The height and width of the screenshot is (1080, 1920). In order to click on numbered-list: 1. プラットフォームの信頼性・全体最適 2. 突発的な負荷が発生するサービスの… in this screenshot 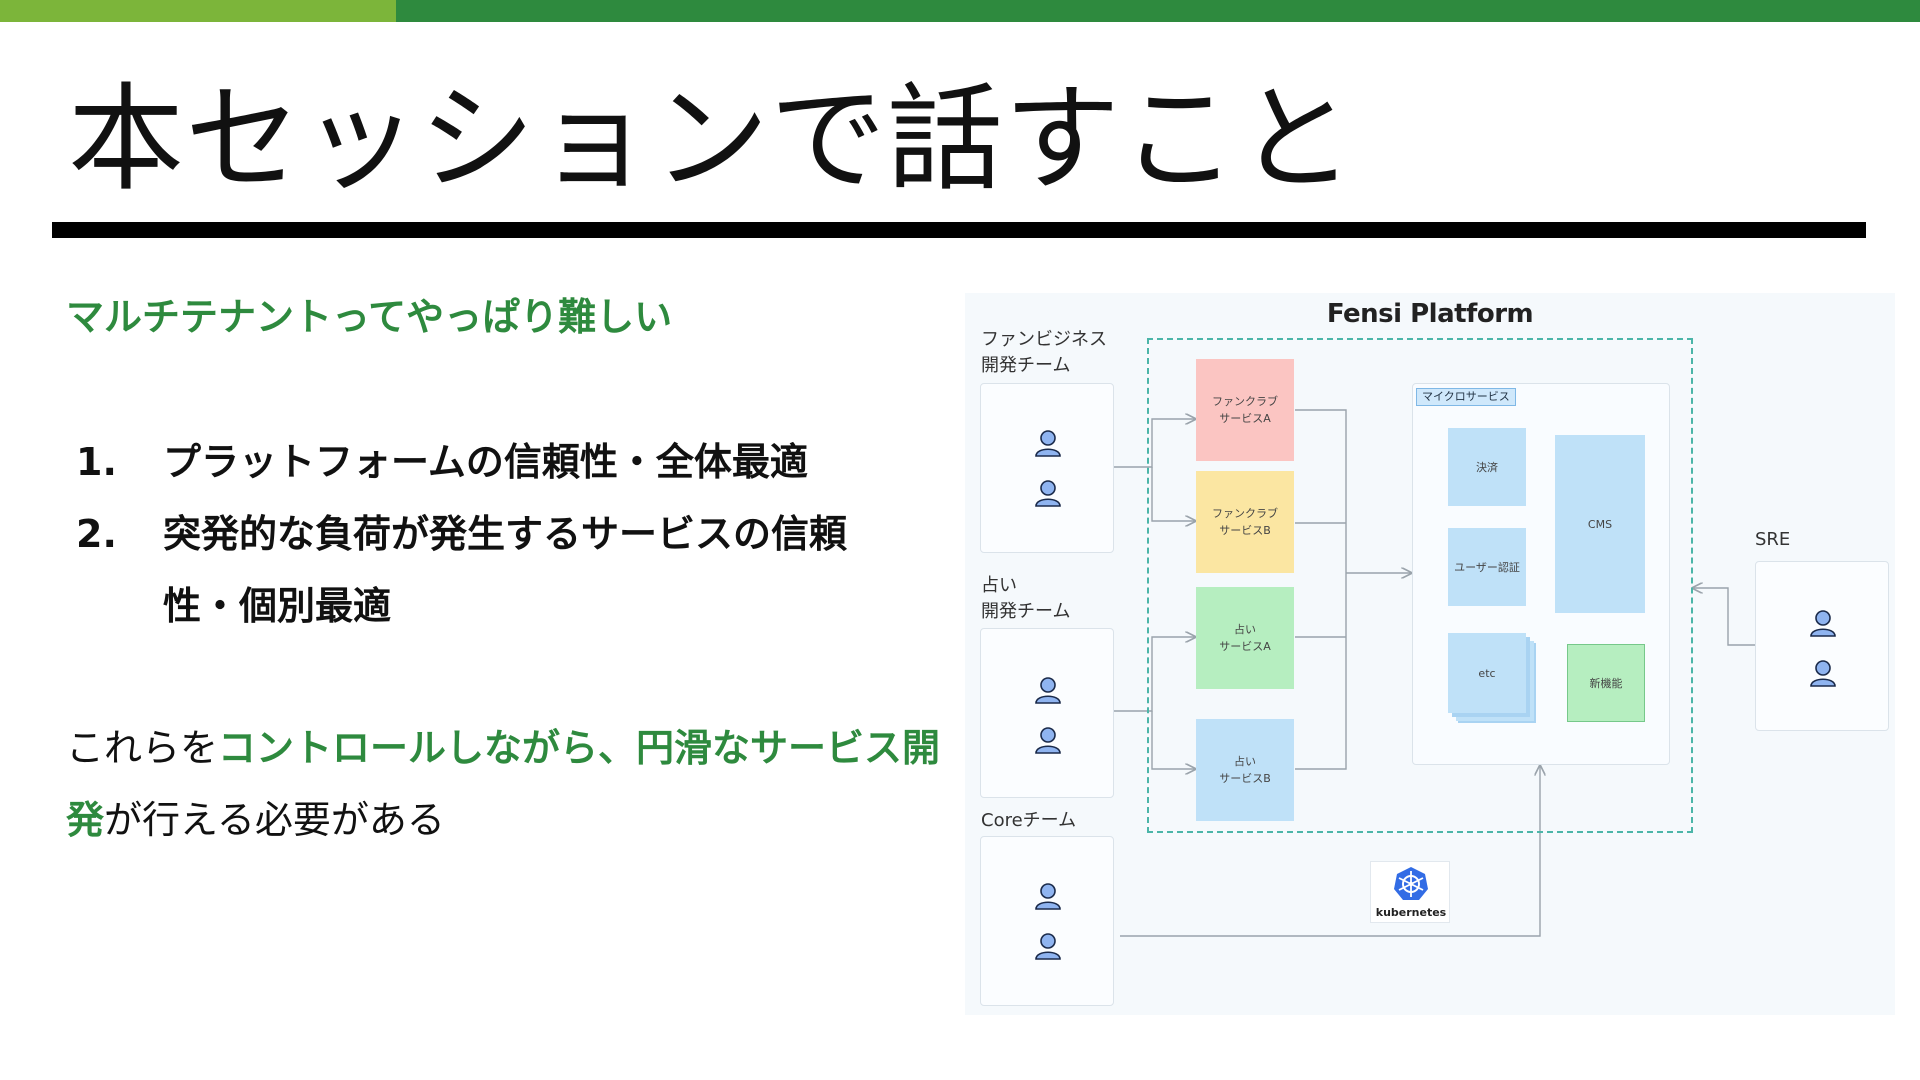, I will do `click(506, 534)`.